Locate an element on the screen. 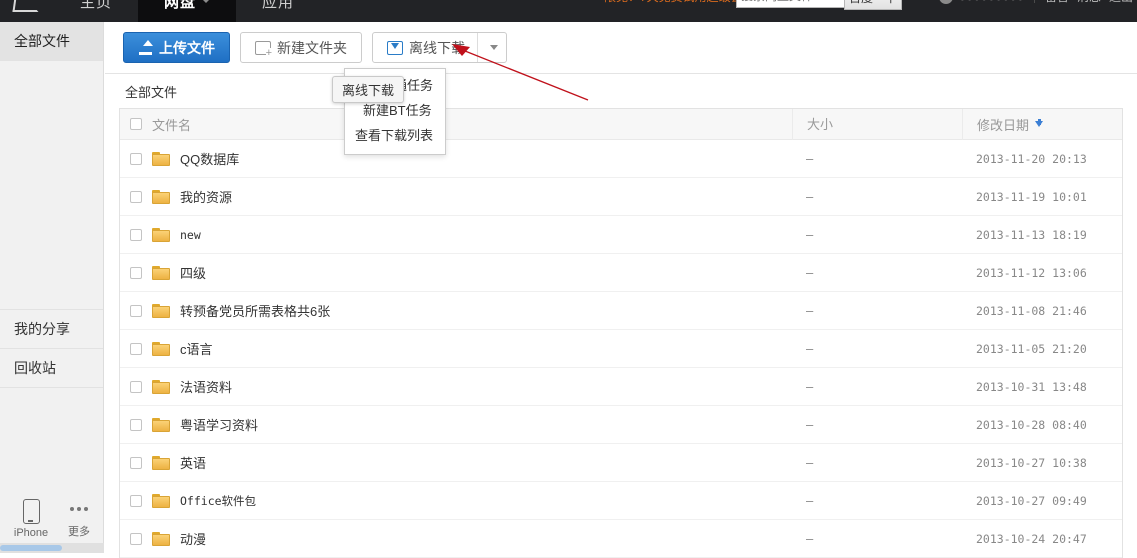 The width and height of the screenshot is (1137, 558). file-name-label: 粤语学习资料 is located at coordinates (219, 424).